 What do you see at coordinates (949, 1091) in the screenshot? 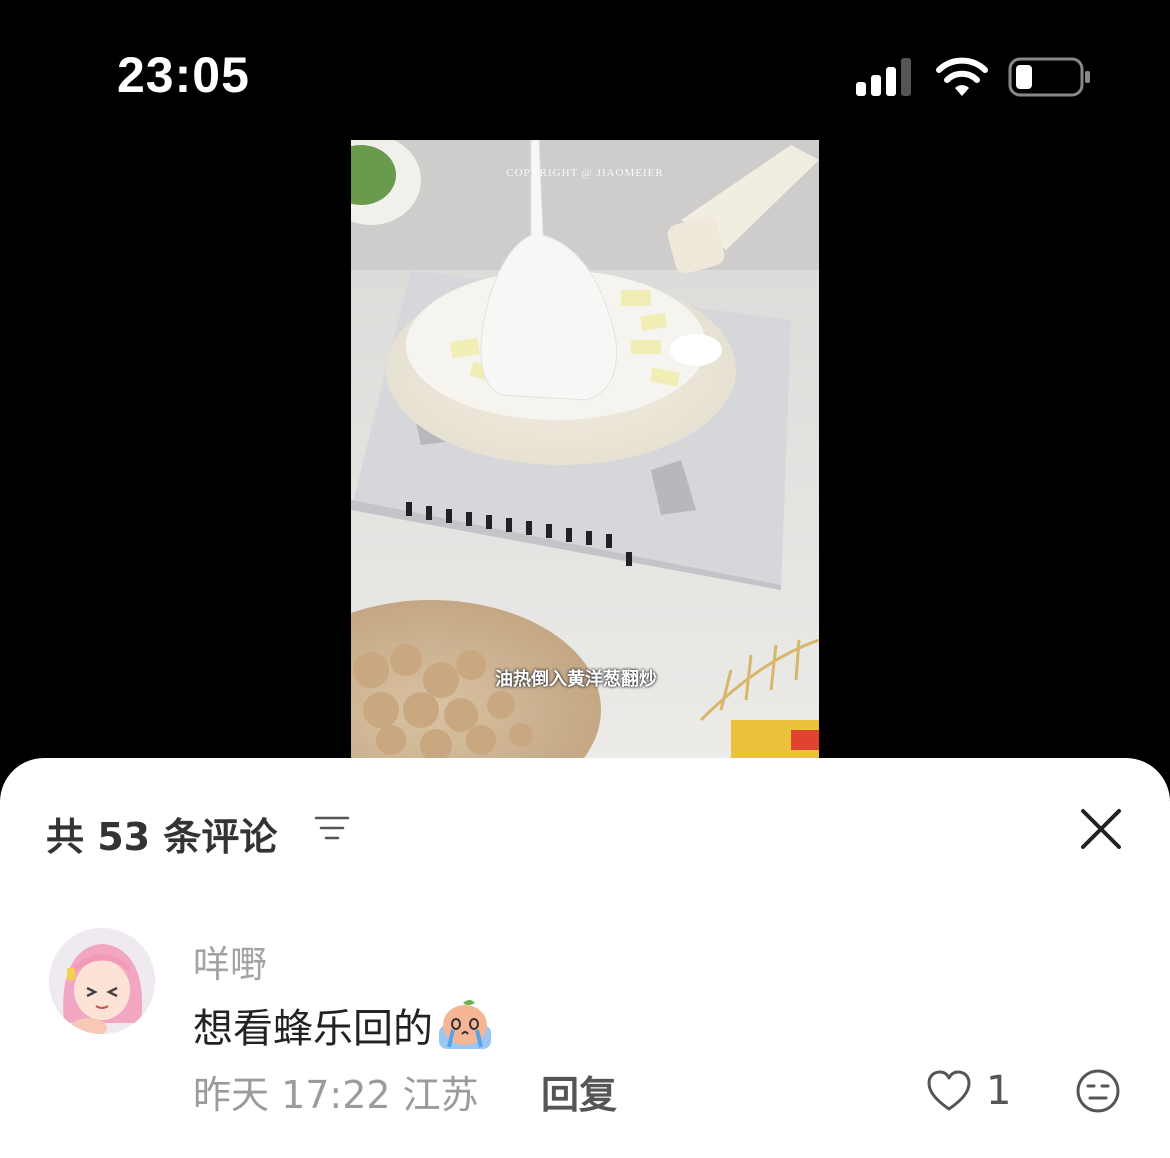
I see `heart-icon` at bounding box center [949, 1091].